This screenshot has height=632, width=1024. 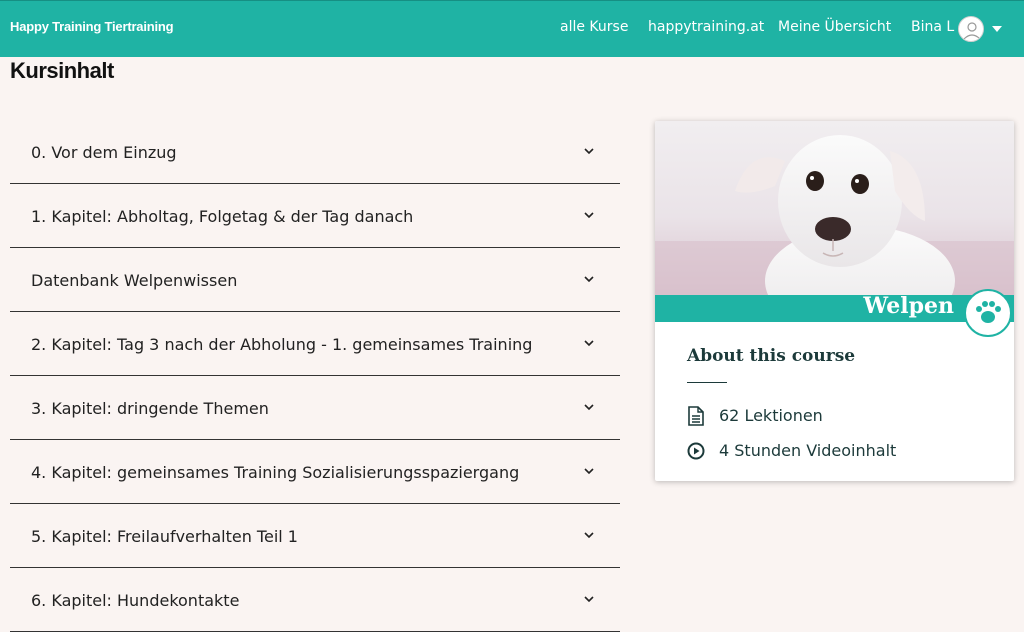 What do you see at coordinates (932, 27) in the screenshot?
I see `user-name: Bina L` at bounding box center [932, 27].